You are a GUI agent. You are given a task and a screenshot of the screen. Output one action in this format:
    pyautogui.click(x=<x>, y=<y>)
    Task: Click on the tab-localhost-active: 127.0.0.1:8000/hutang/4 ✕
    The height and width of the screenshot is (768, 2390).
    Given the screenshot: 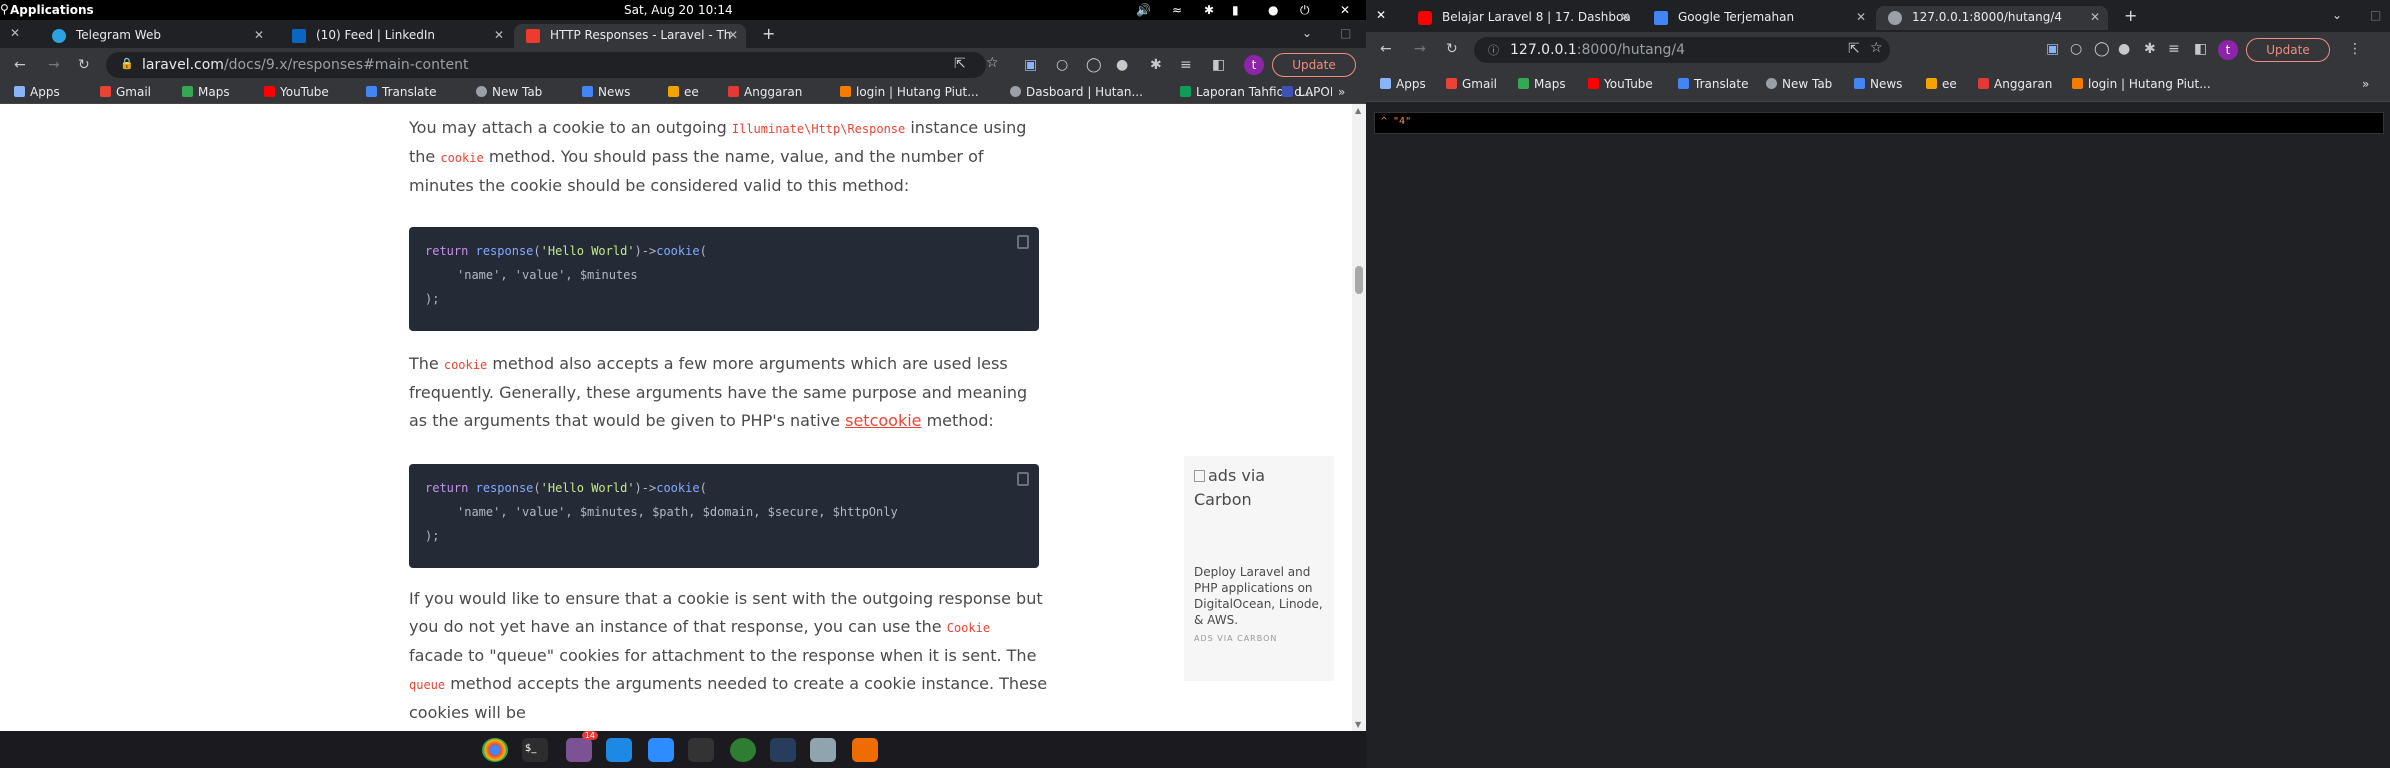 What is the action you would take?
    pyautogui.click(x=1992, y=18)
    